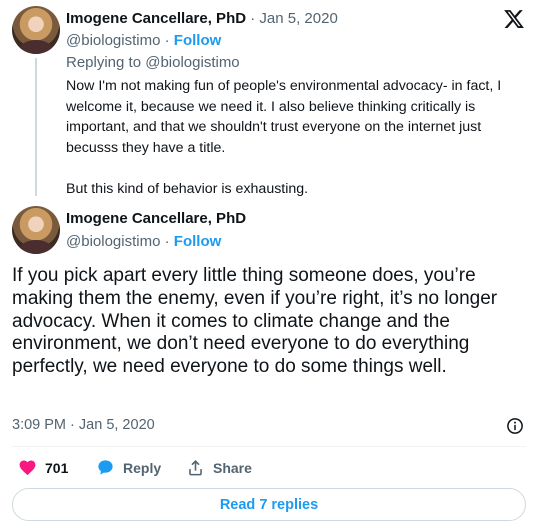  Describe the element at coordinates (57, 467) in the screenshot. I see `like-count: 701` at that location.